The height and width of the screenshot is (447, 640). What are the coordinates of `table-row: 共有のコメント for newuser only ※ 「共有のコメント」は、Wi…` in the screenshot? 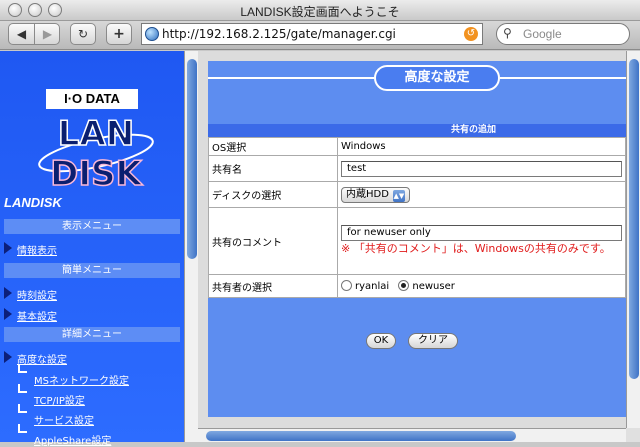 It's located at (417, 241).